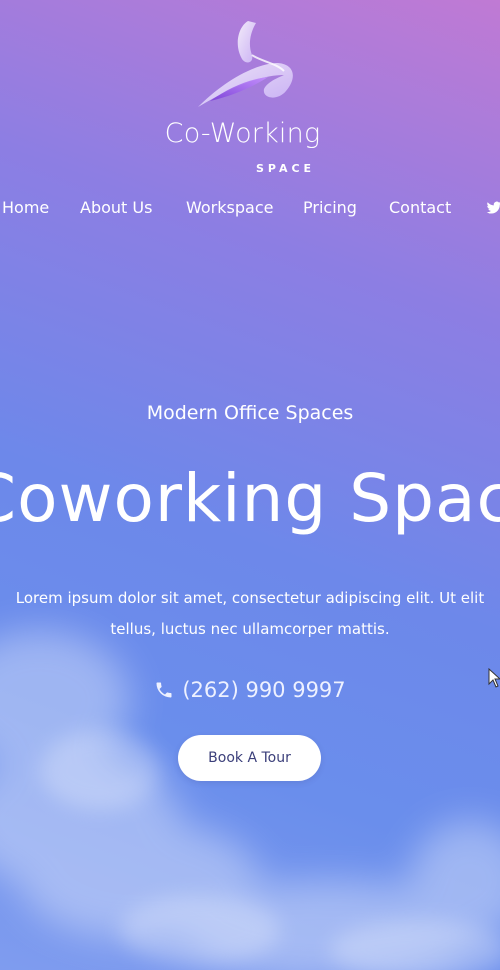 Image resolution: width=500 pixels, height=970 pixels. I want to click on mouse-cursor-icon, so click(494, 678).